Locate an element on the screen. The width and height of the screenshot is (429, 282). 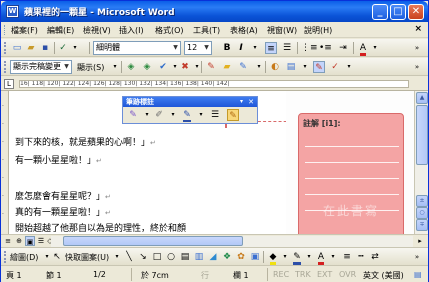
justify-icon: ☰ is located at coordinates (287, 48).